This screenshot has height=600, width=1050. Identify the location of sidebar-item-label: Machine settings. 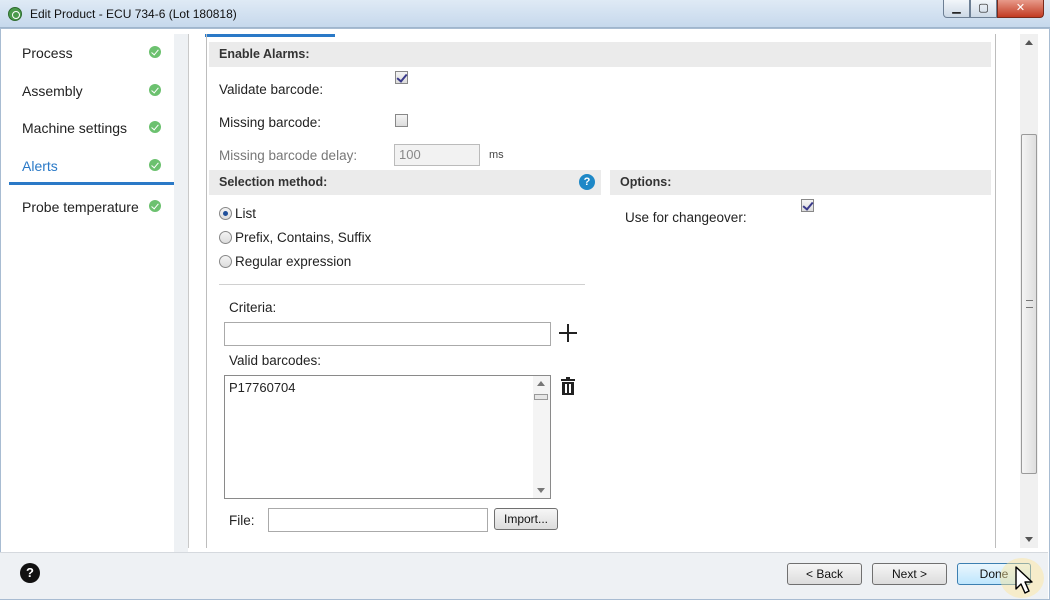
(75, 128).